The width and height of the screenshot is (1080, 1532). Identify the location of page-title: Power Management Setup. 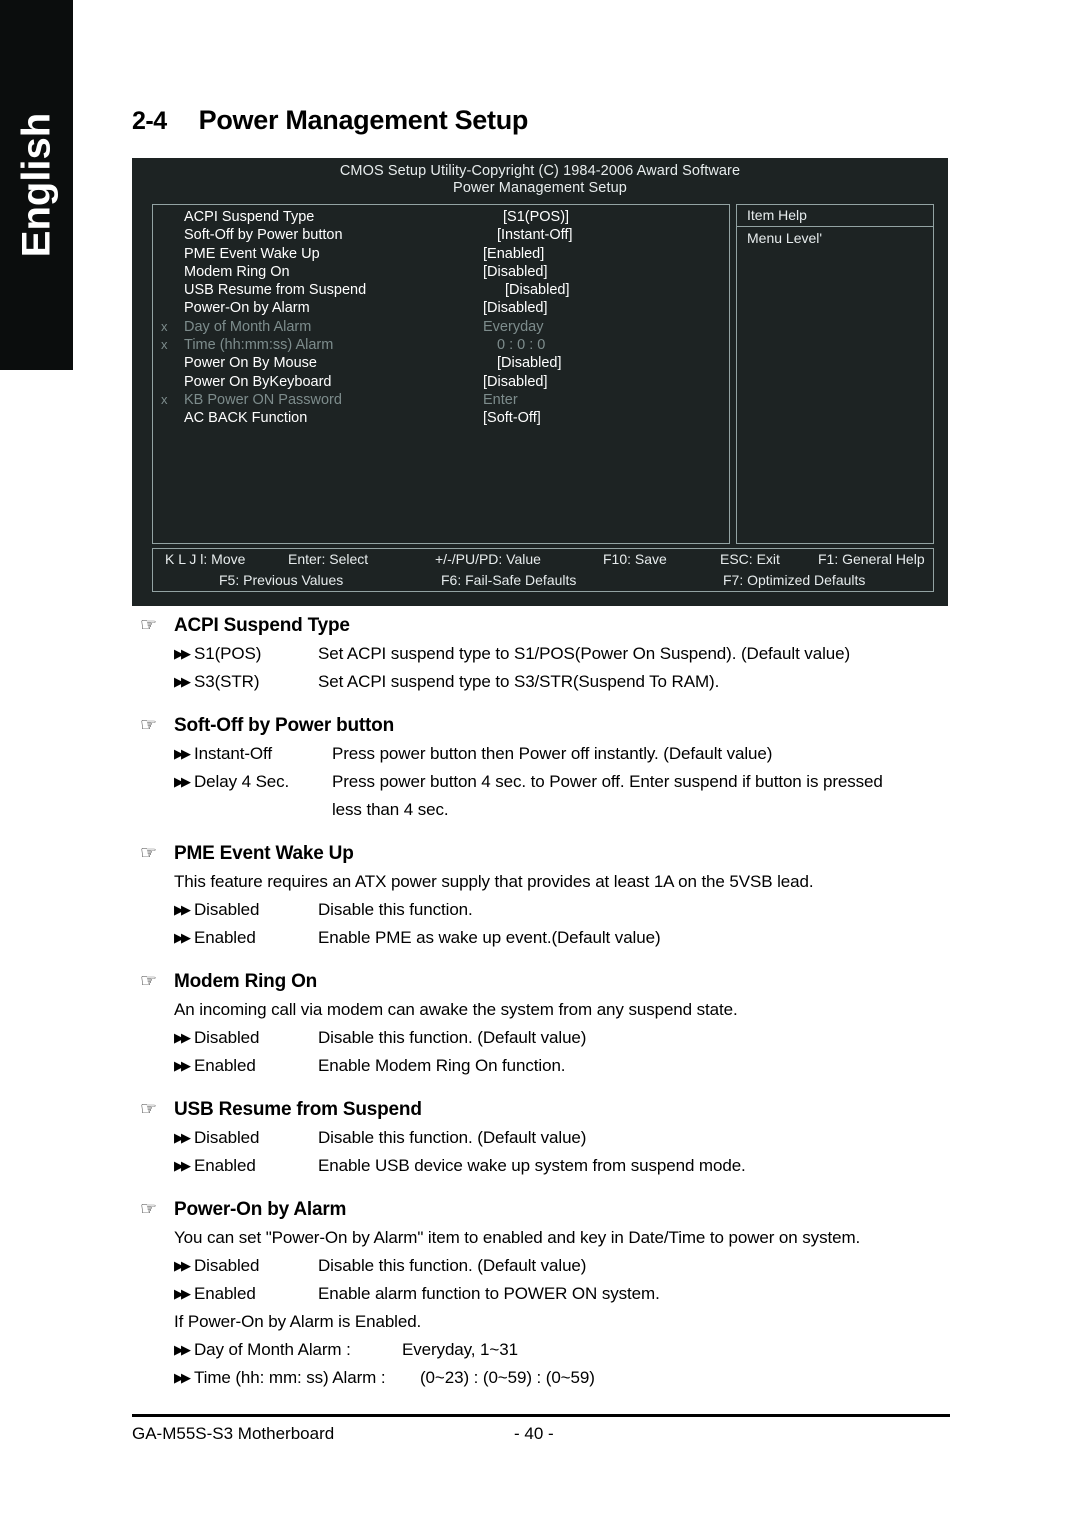
(363, 120).